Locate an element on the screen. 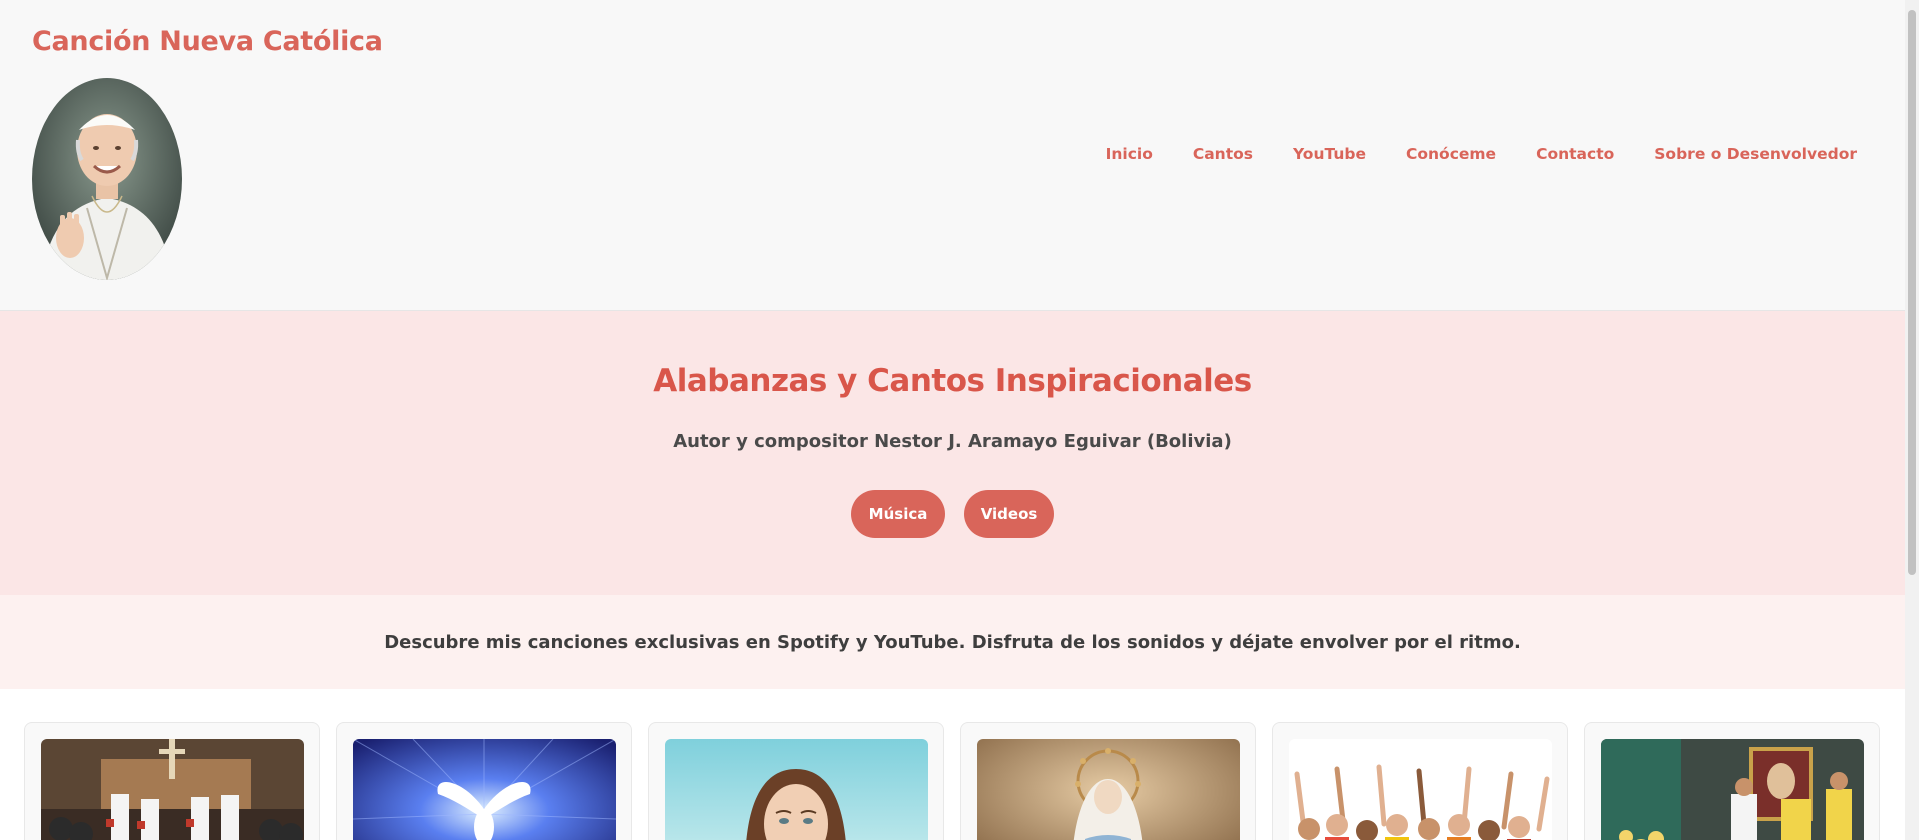 This screenshot has width=1919, height=840. dove-image is located at coordinates (484, 789).